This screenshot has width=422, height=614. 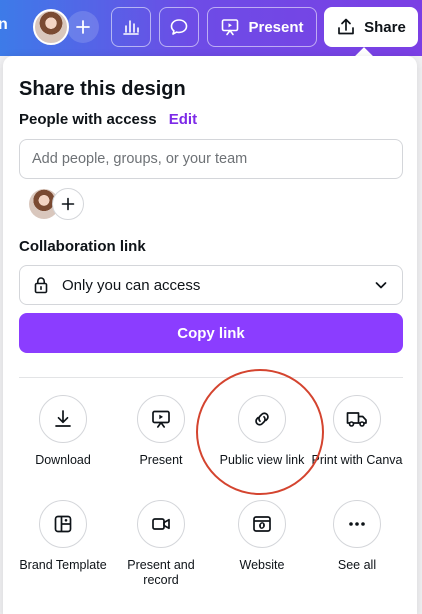 I want to click on website-icon, so click(x=262, y=524).